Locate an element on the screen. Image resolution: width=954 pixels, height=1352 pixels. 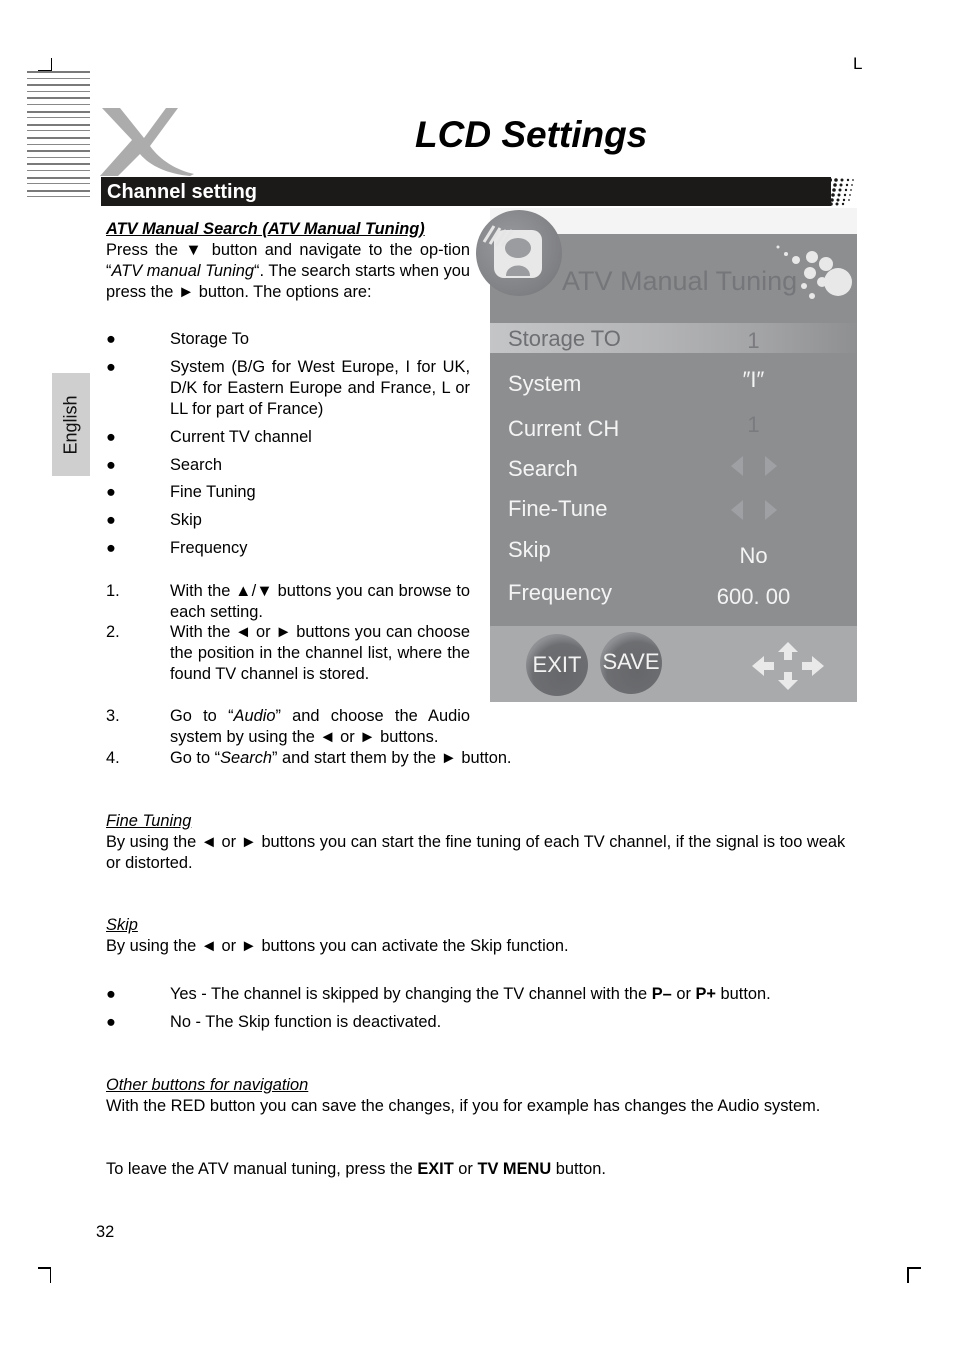
tv-menu-row-label: Current CH is located at coordinates (563, 429).